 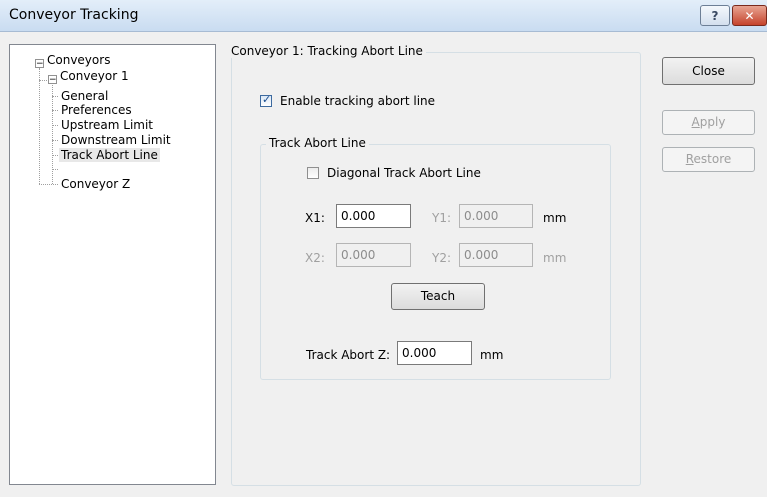 What do you see at coordinates (94, 76) in the screenshot?
I see `tree-item-conveyor-1: Conveyor 1` at bounding box center [94, 76].